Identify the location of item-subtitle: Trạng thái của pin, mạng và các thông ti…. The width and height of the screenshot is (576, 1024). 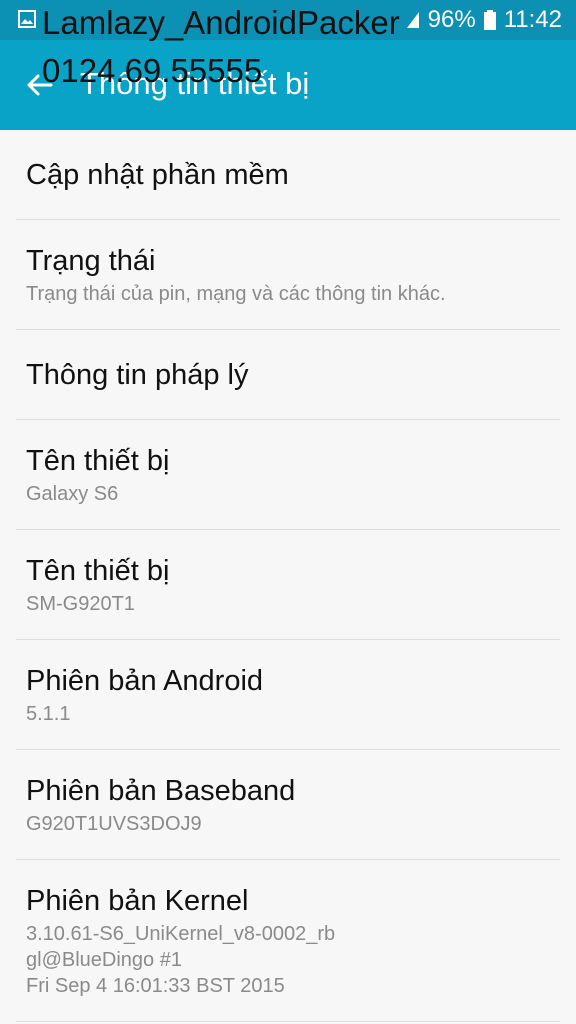
(236, 294).